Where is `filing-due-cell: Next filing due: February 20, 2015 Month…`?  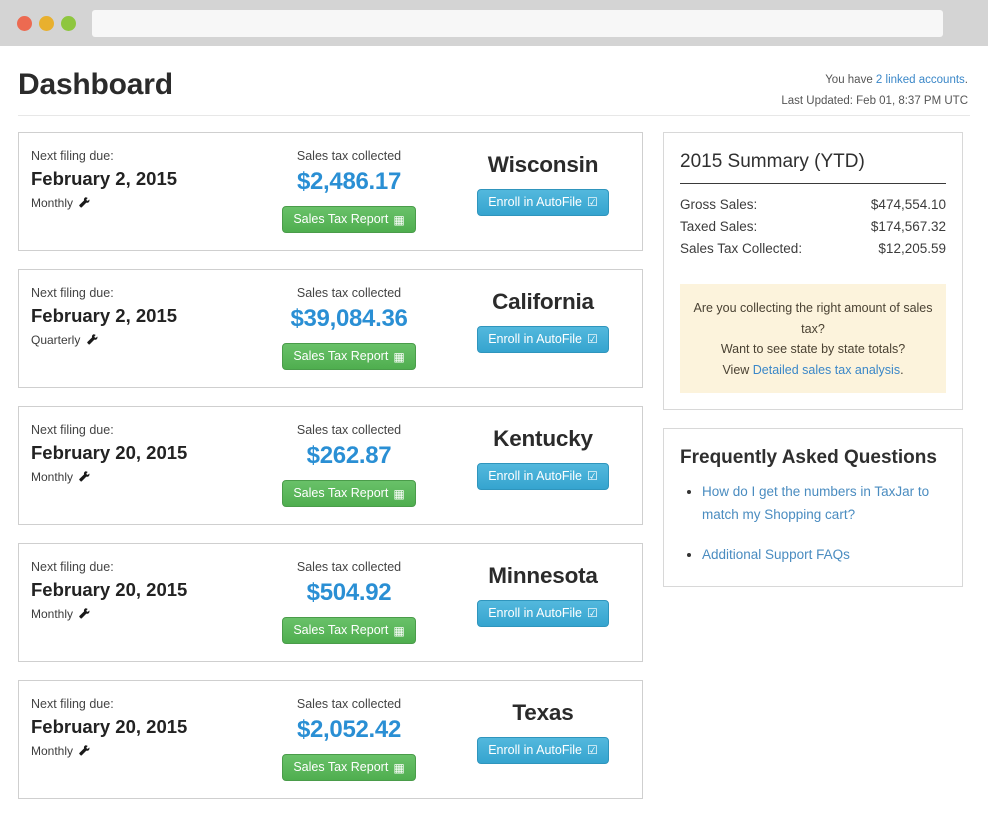
filing-due-cell: Next filing due: February 20, 2015 Month… is located at coordinates (136, 739).